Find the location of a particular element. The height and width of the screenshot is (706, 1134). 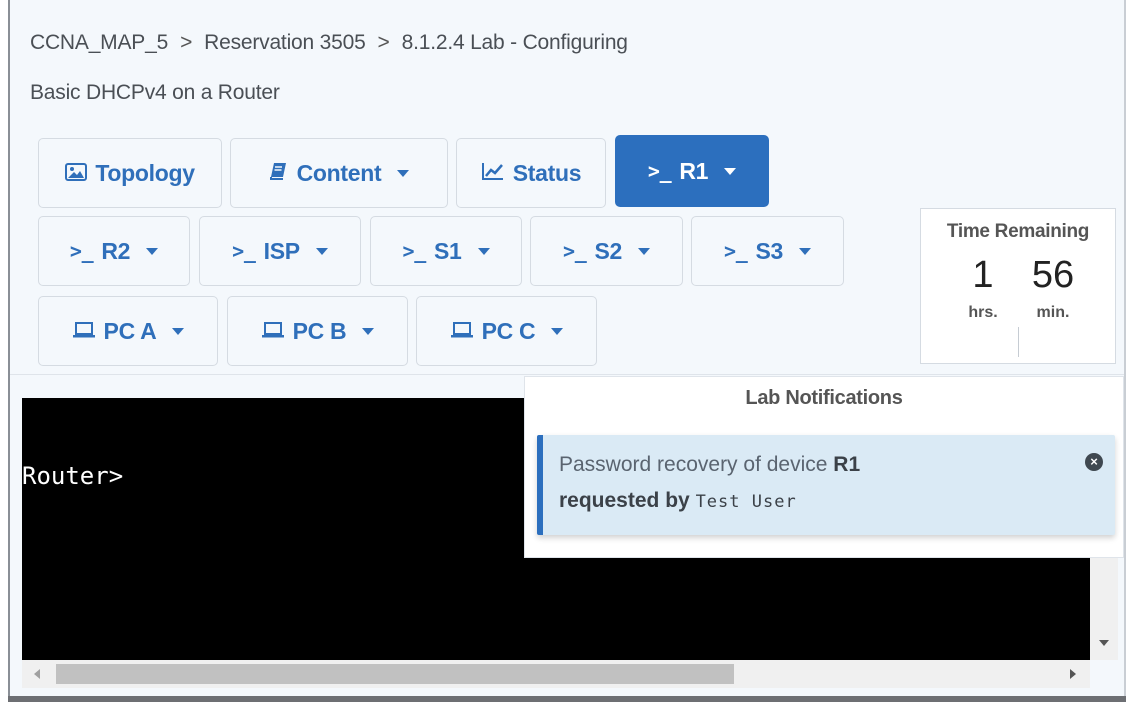

pc-a-label: PC A is located at coordinates (130, 330).